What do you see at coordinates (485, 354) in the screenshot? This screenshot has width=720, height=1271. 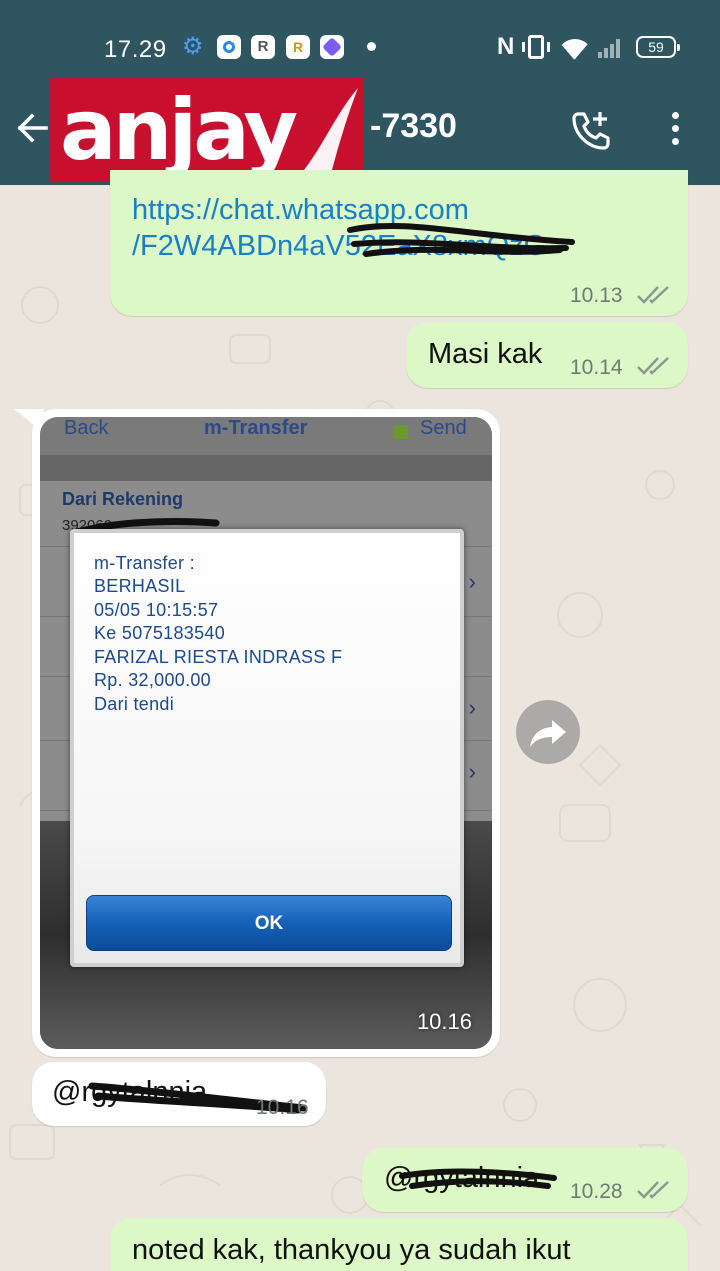 I see `message-text: Masi kak` at bounding box center [485, 354].